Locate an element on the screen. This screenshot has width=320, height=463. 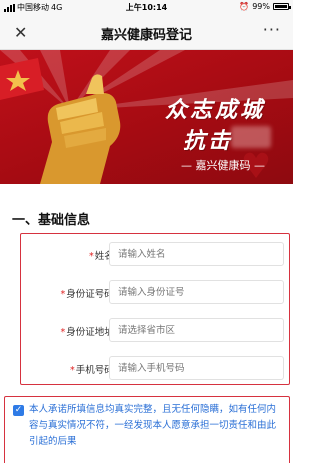
alarm-icon: ⏰ is located at coordinates (244, 6).